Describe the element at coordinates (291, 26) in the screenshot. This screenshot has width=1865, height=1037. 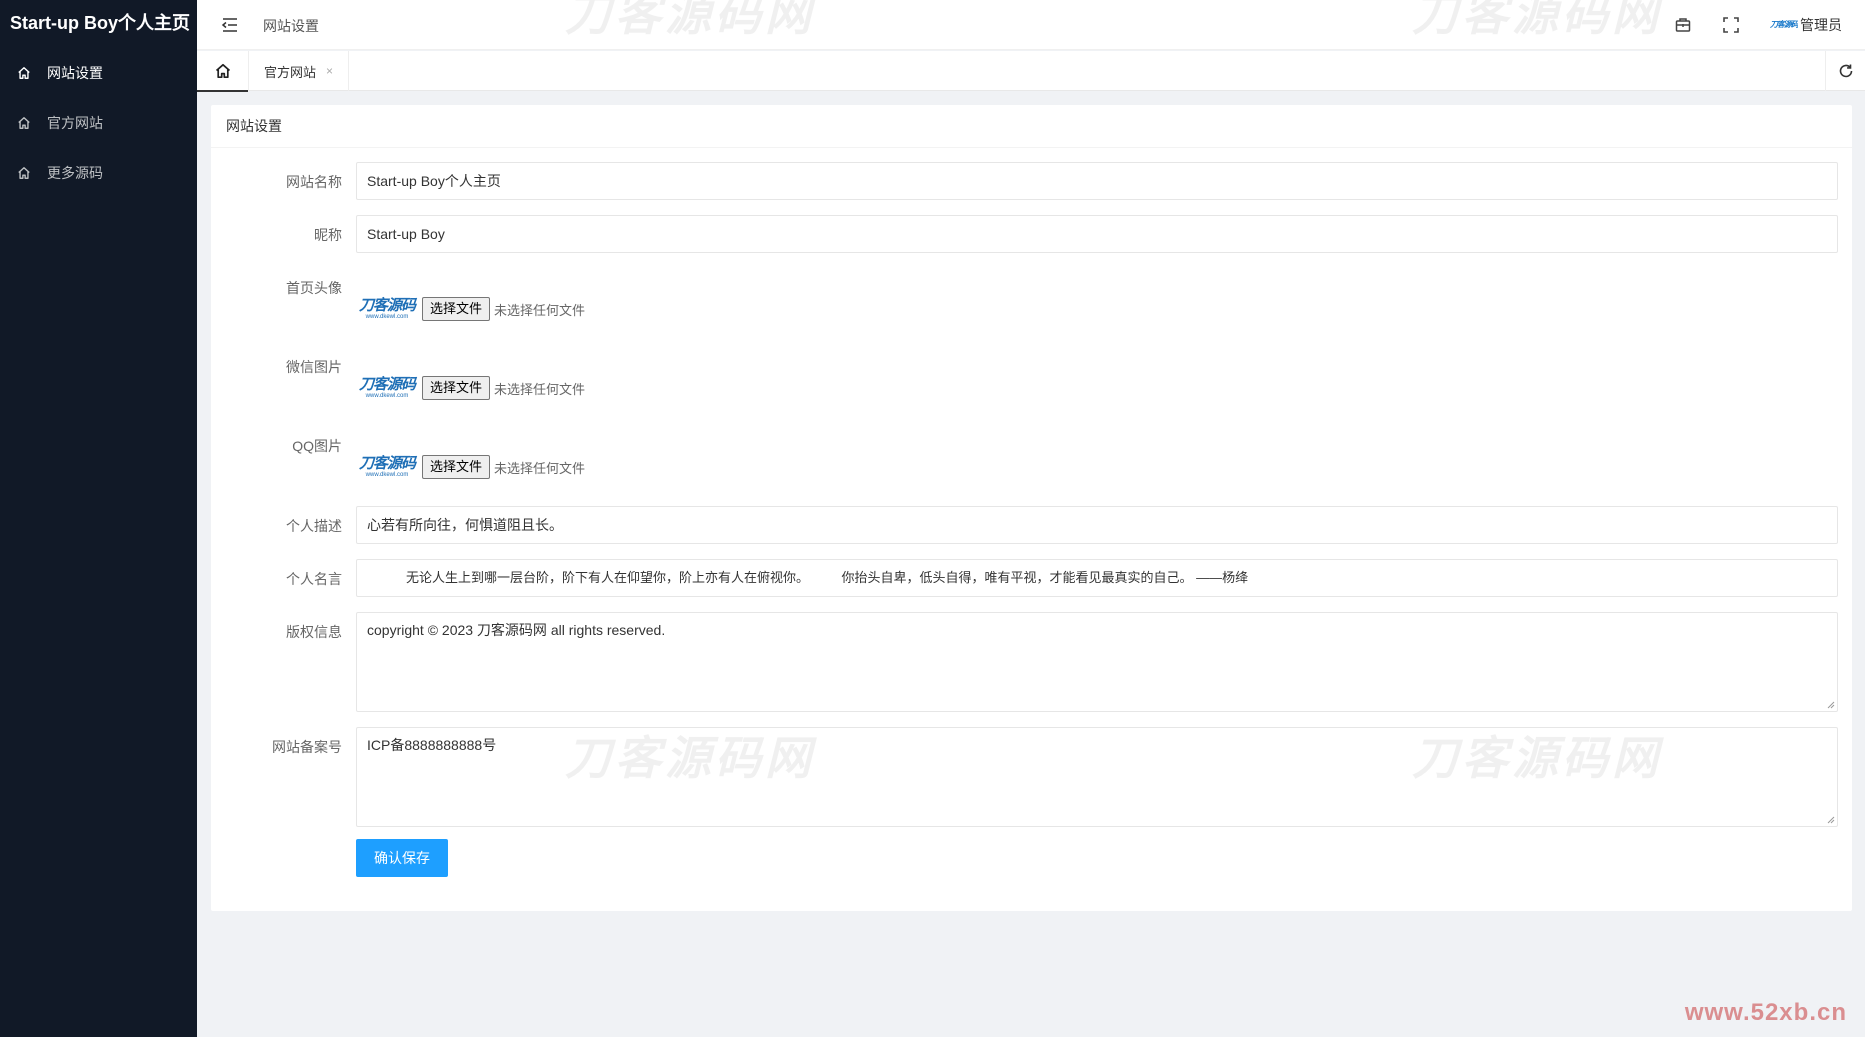
I see `breadcrumb: 网站设置` at that location.